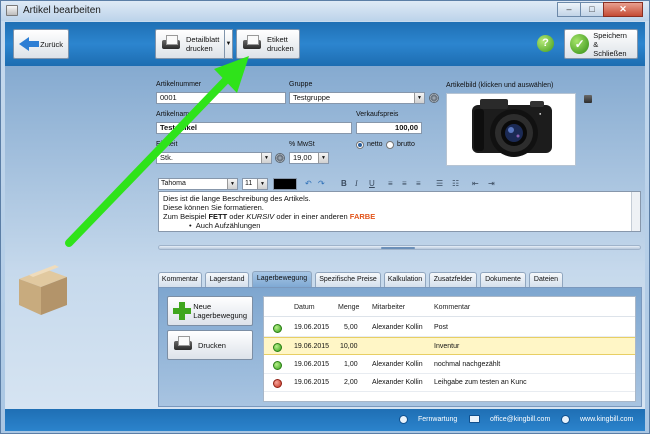 The height and width of the screenshot is (434, 650). Describe the element at coordinates (480, 382) in the screenshot. I see `cell-kommentar: Leihgabe zum testen an Kunc` at that location.